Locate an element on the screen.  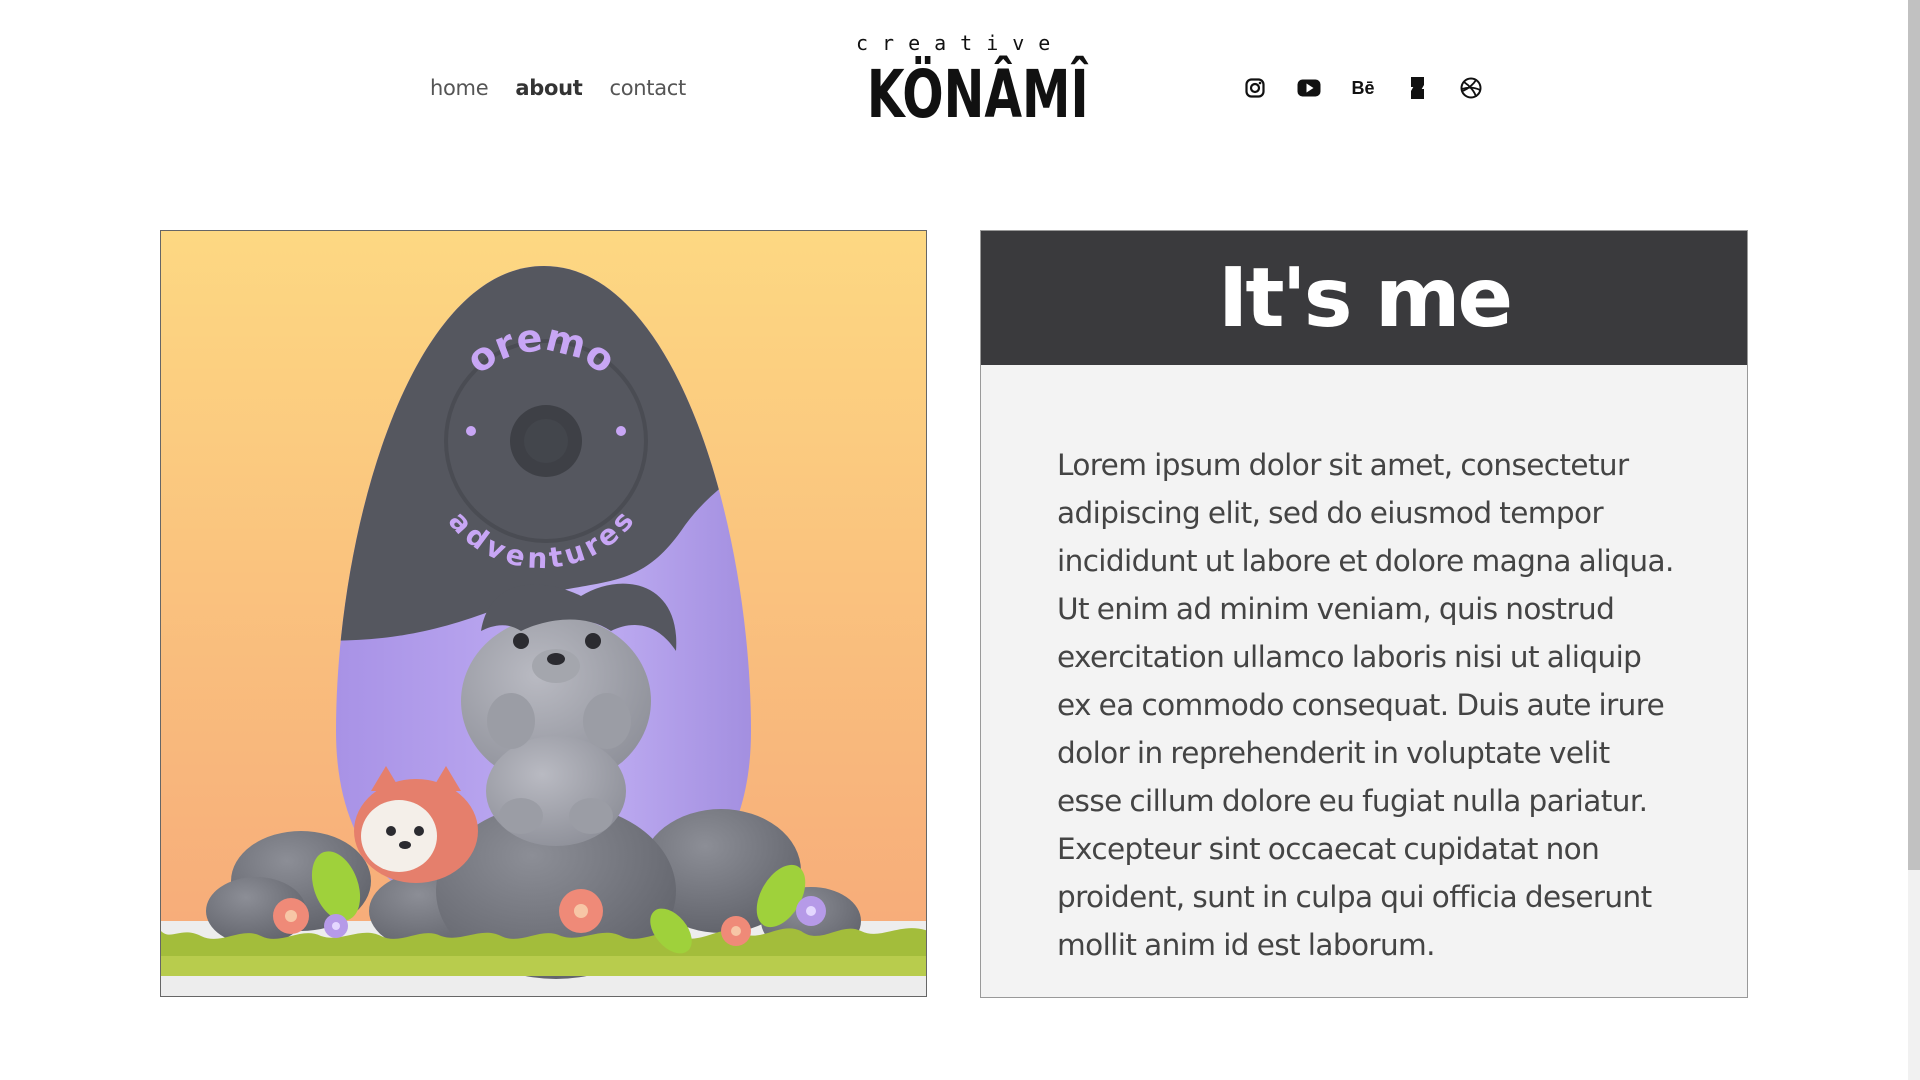
youtube-icon is located at coordinates (1309, 88).